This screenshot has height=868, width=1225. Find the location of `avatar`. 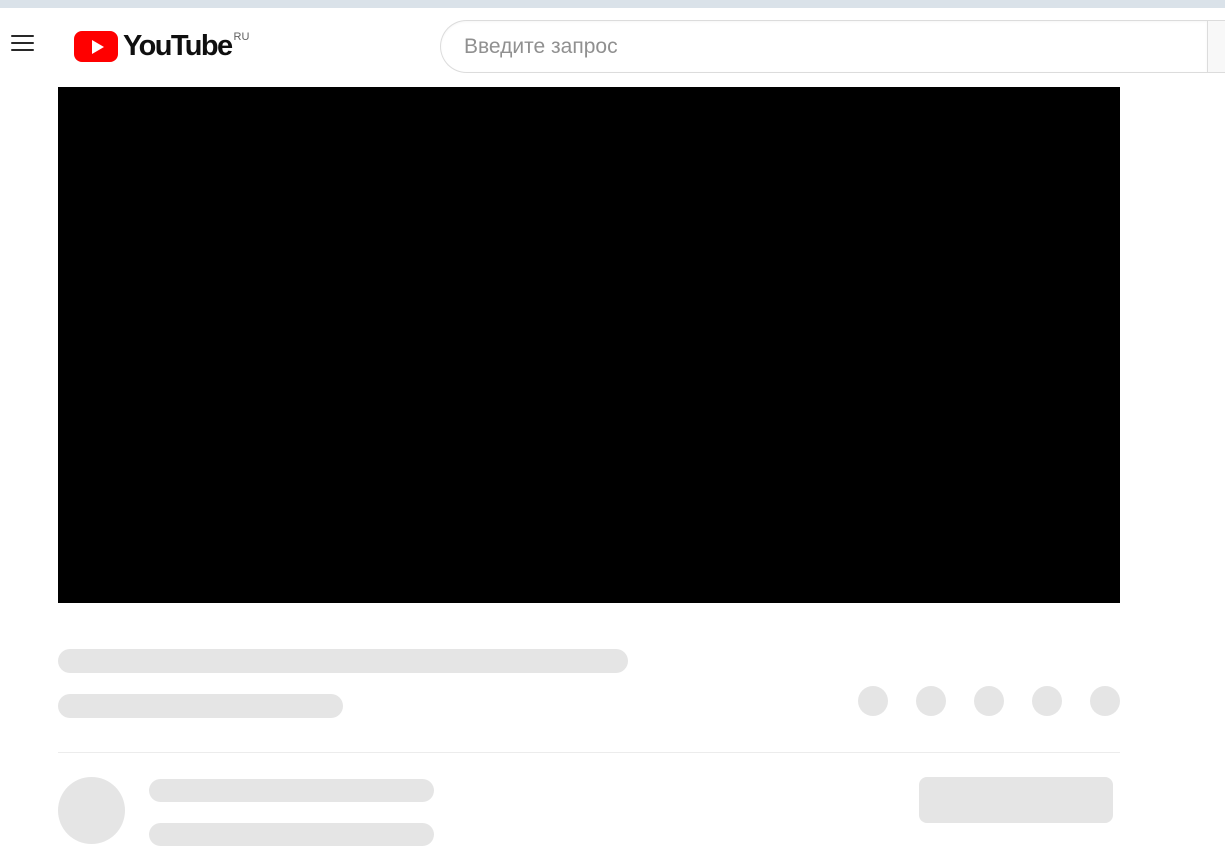

avatar is located at coordinates (91, 810).